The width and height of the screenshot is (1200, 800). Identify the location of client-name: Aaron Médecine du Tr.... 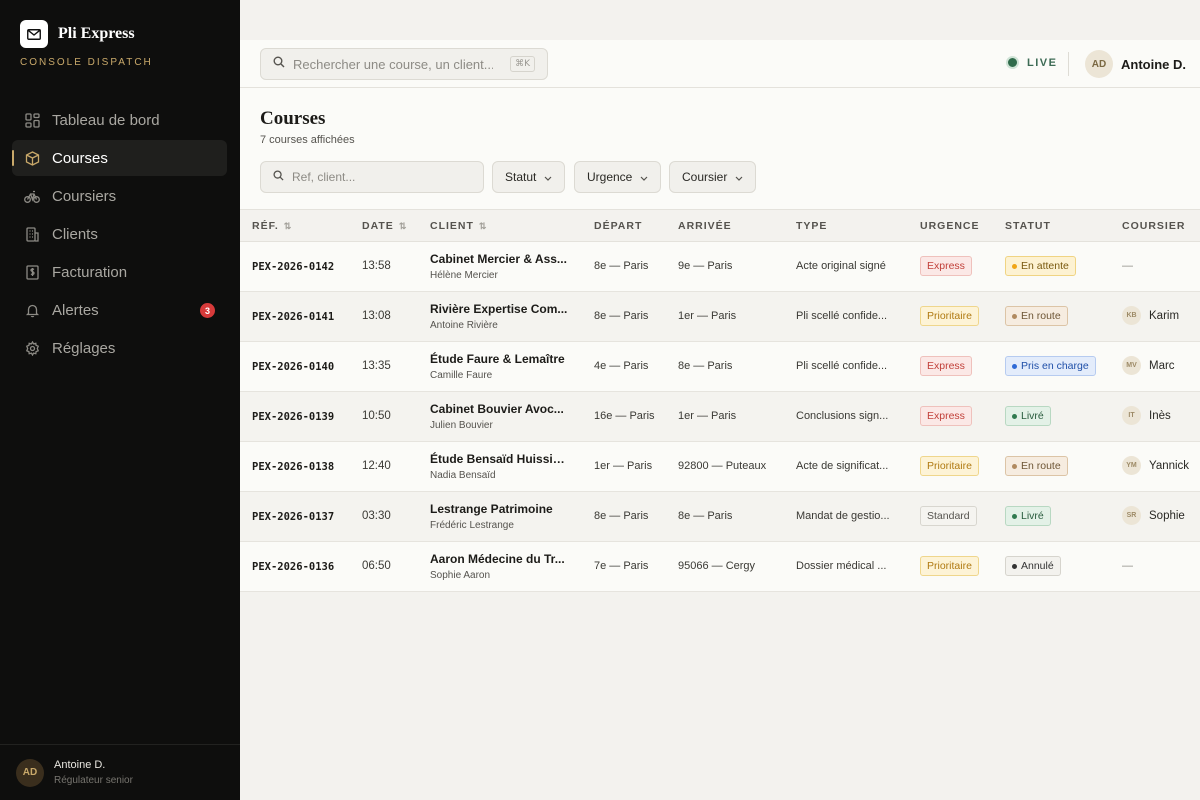
(497, 559).